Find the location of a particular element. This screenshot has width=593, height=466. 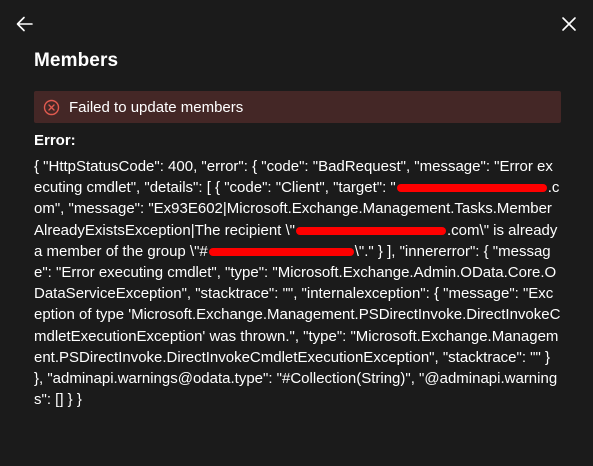

close-button is located at coordinates (569, 24).